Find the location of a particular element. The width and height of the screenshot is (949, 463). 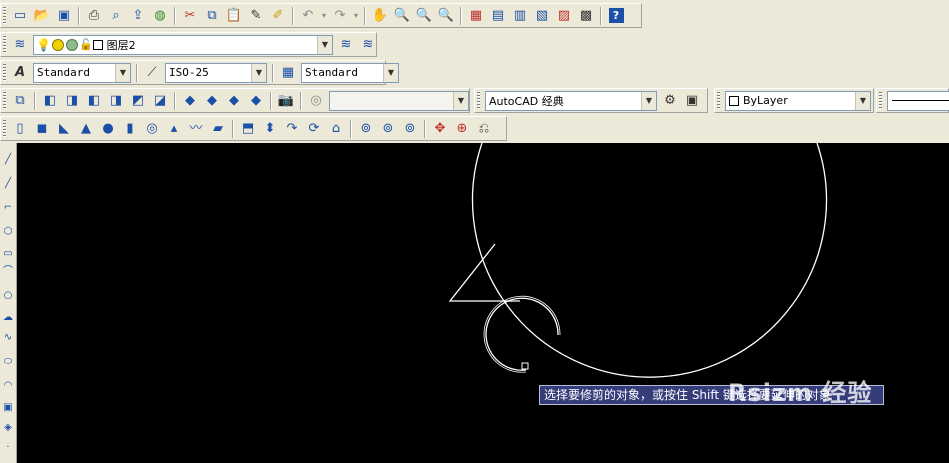

named-views-icon: ⧉ is located at coordinates (20, 101).